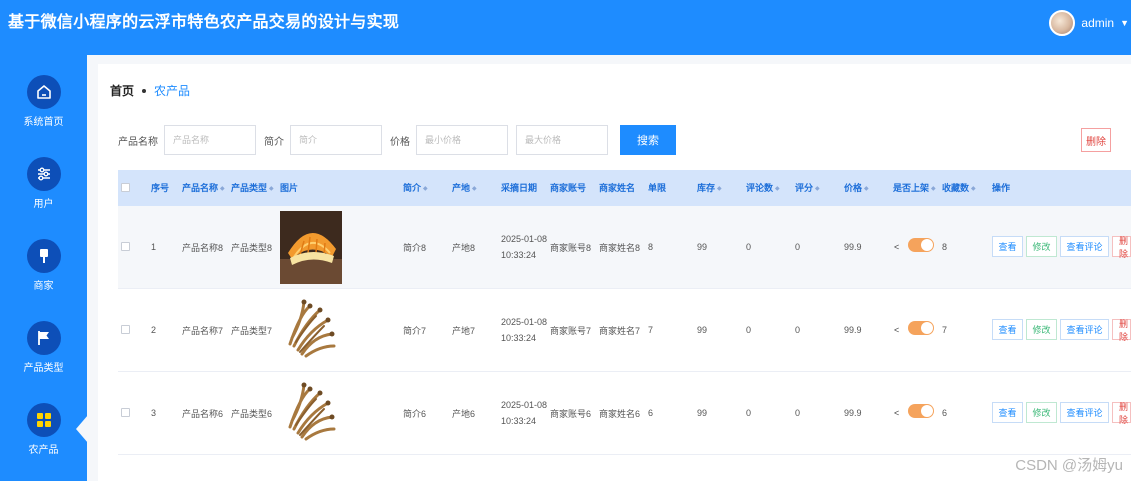 The width and height of the screenshot is (1131, 481). I want to click on cell-price: 99.9, so click(853, 247).